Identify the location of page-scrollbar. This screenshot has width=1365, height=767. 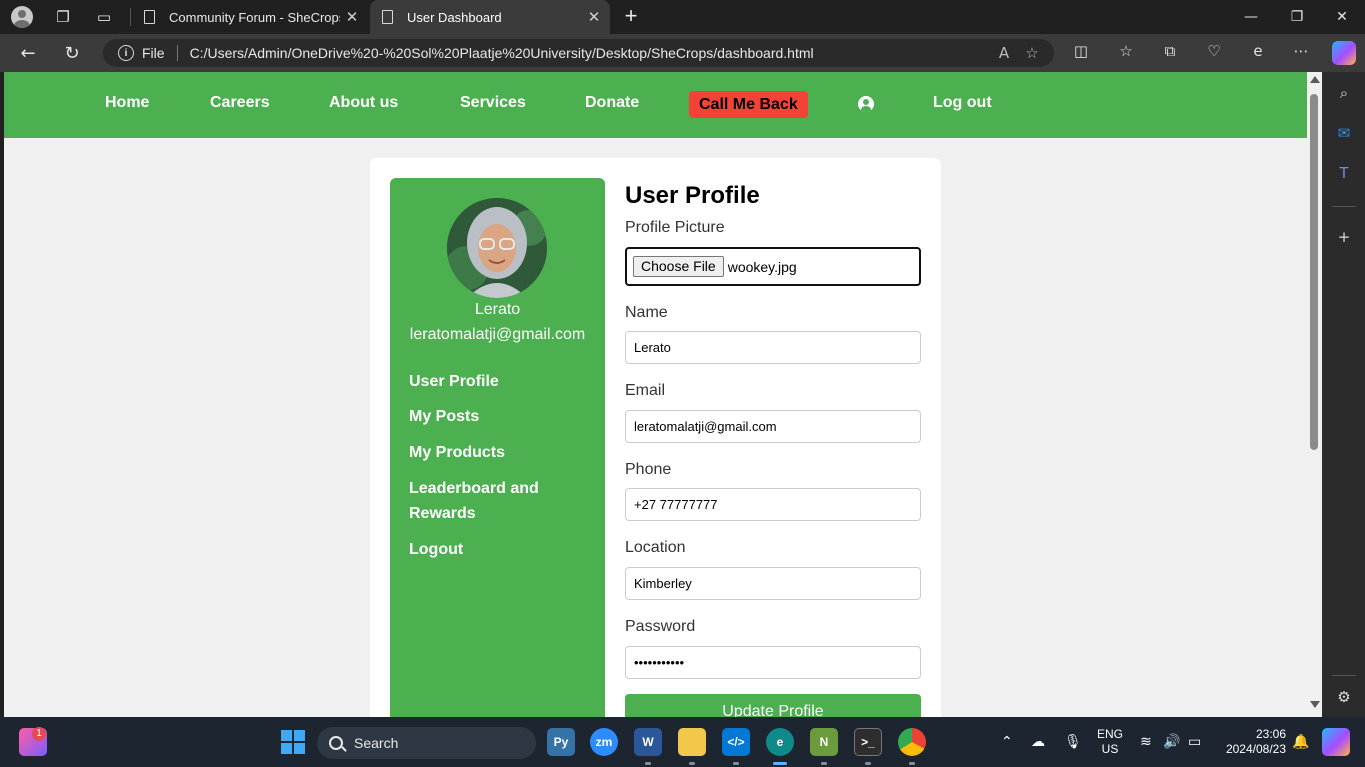
(1314, 394).